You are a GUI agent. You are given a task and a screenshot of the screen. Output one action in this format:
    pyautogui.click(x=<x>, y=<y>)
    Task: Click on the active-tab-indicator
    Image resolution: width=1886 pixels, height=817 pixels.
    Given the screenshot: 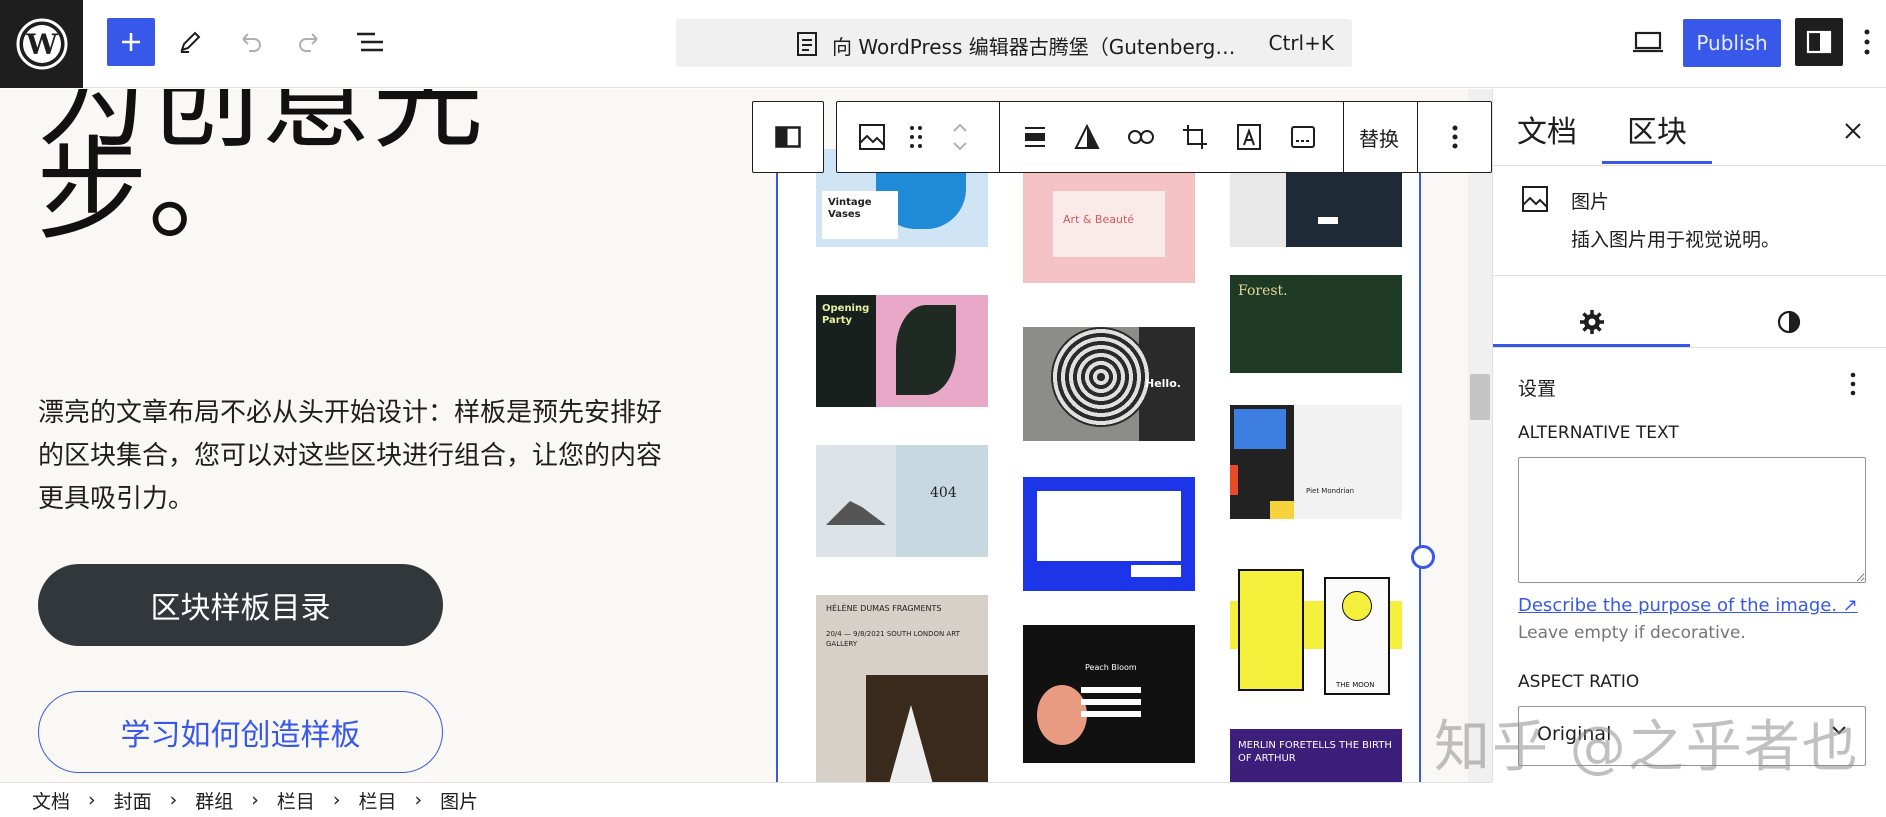 What is the action you would take?
    pyautogui.click(x=1657, y=162)
    